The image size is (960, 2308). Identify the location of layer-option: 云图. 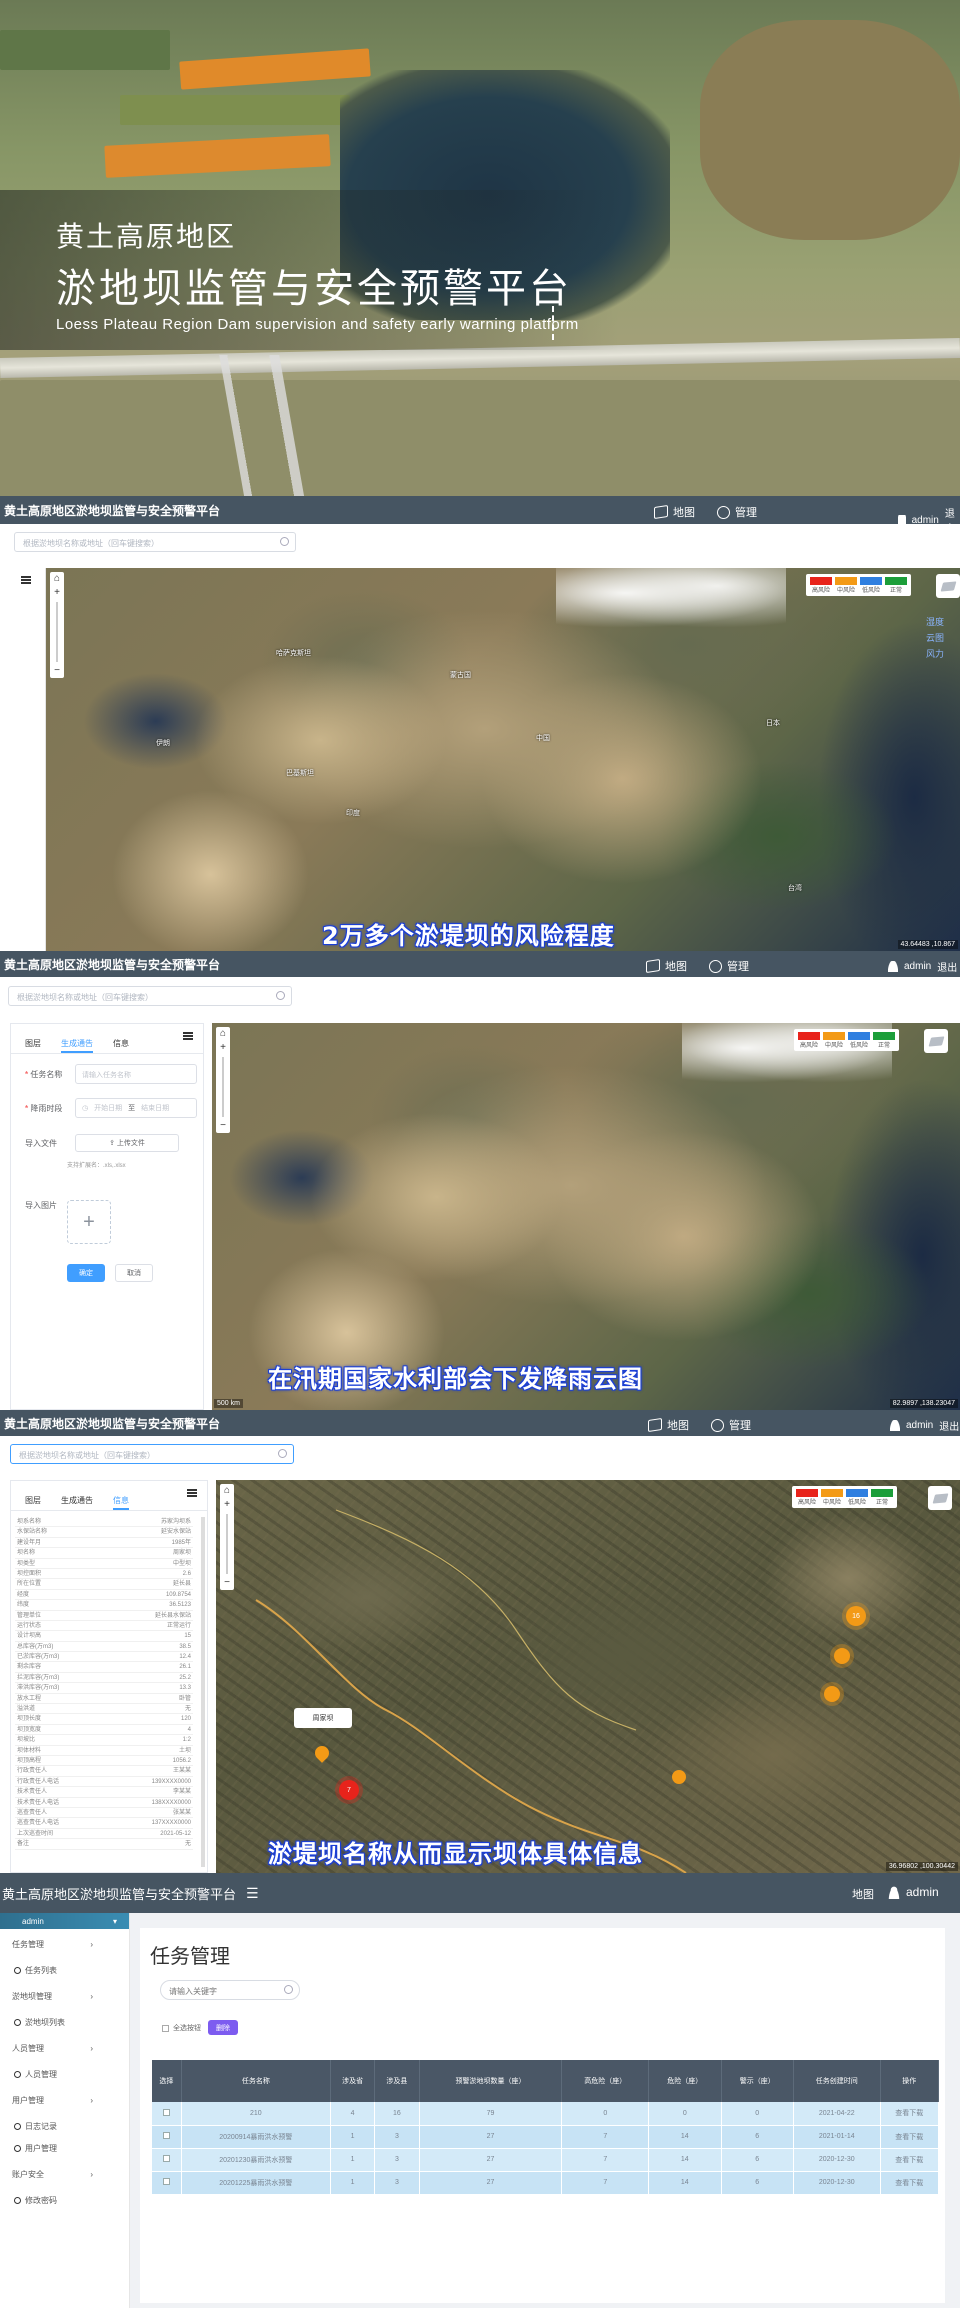
(935, 638).